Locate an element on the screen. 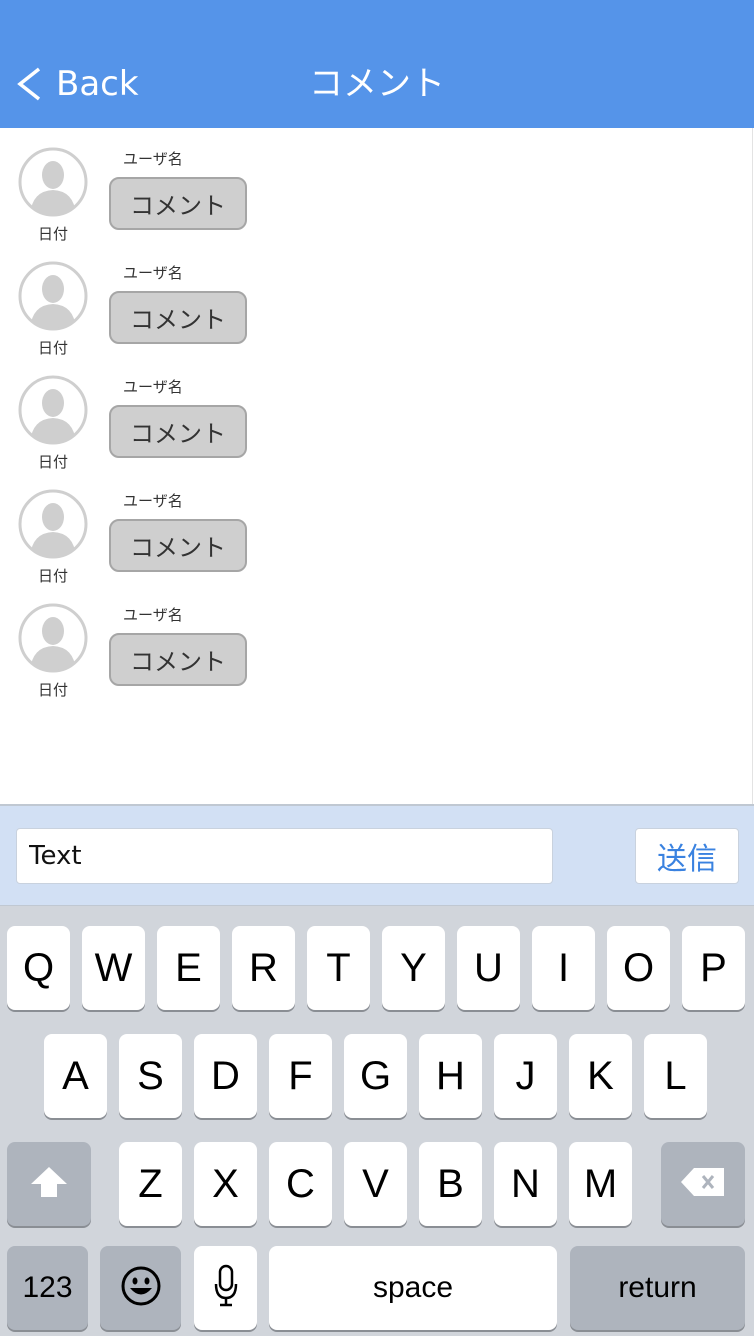 The image size is (754, 1336). key-w: W is located at coordinates (113, 968).